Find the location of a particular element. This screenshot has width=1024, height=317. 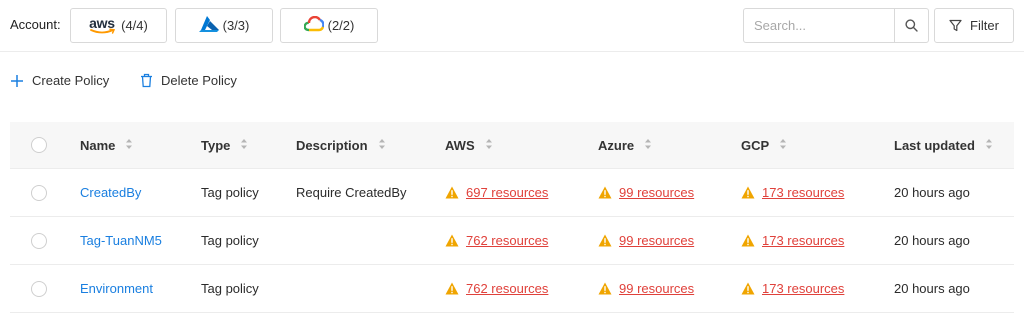

policy-name-link: CreatedBy is located at coordinates (110, 192).